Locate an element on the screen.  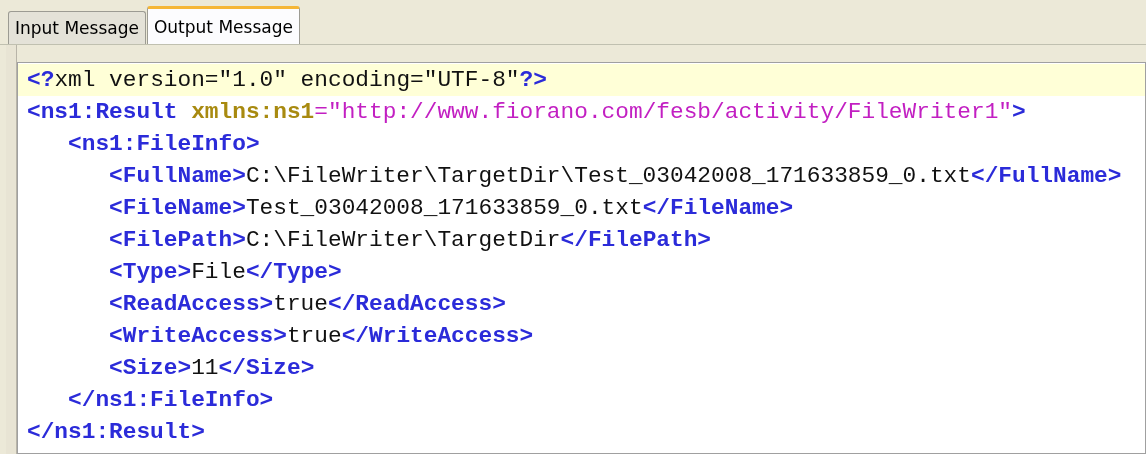
code-line: <Size>11</Size> is located at coordinates (212, 368).